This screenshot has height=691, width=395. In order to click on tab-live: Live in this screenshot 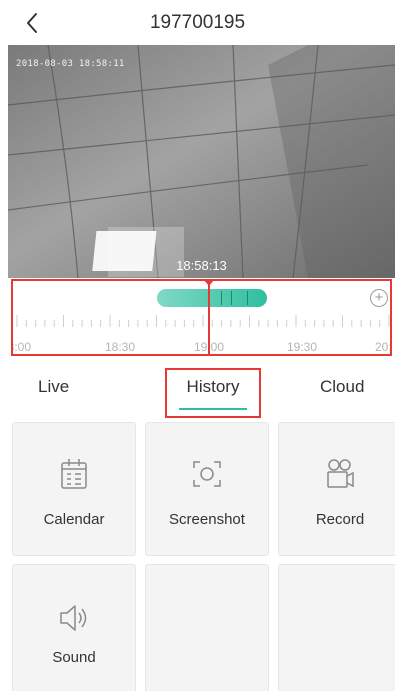, I will do `click(53, 387)`.